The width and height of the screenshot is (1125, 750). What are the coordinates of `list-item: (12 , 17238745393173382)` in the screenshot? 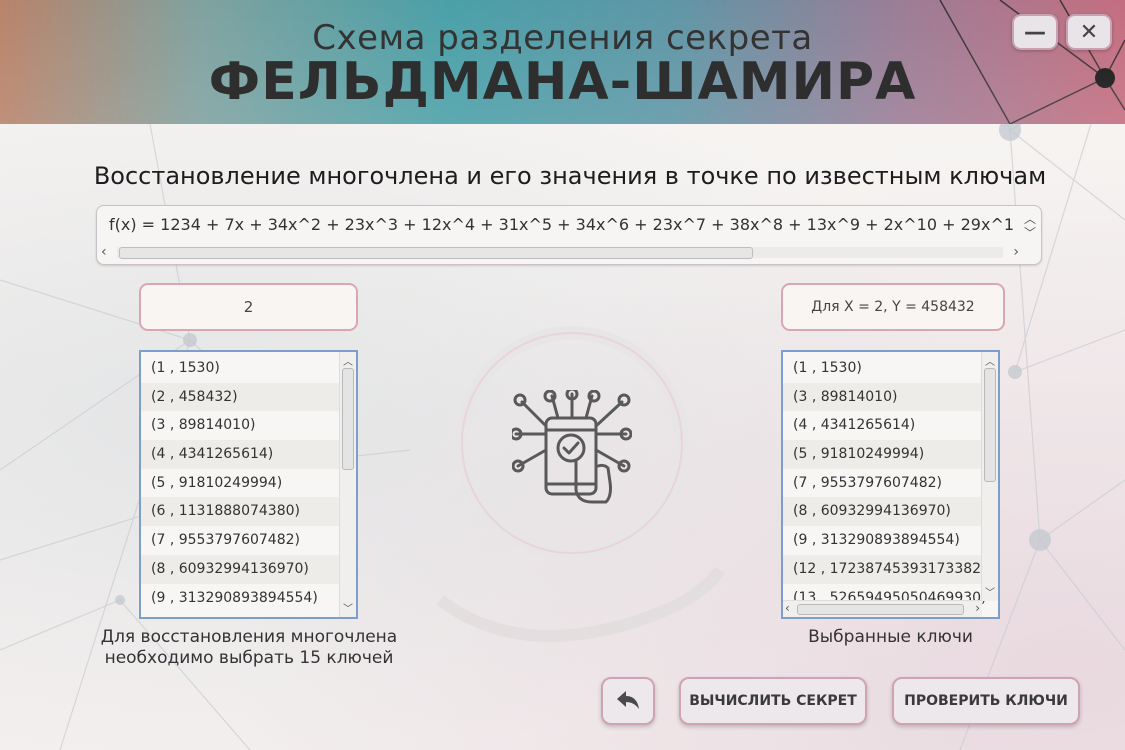 It's located at (885, 569).